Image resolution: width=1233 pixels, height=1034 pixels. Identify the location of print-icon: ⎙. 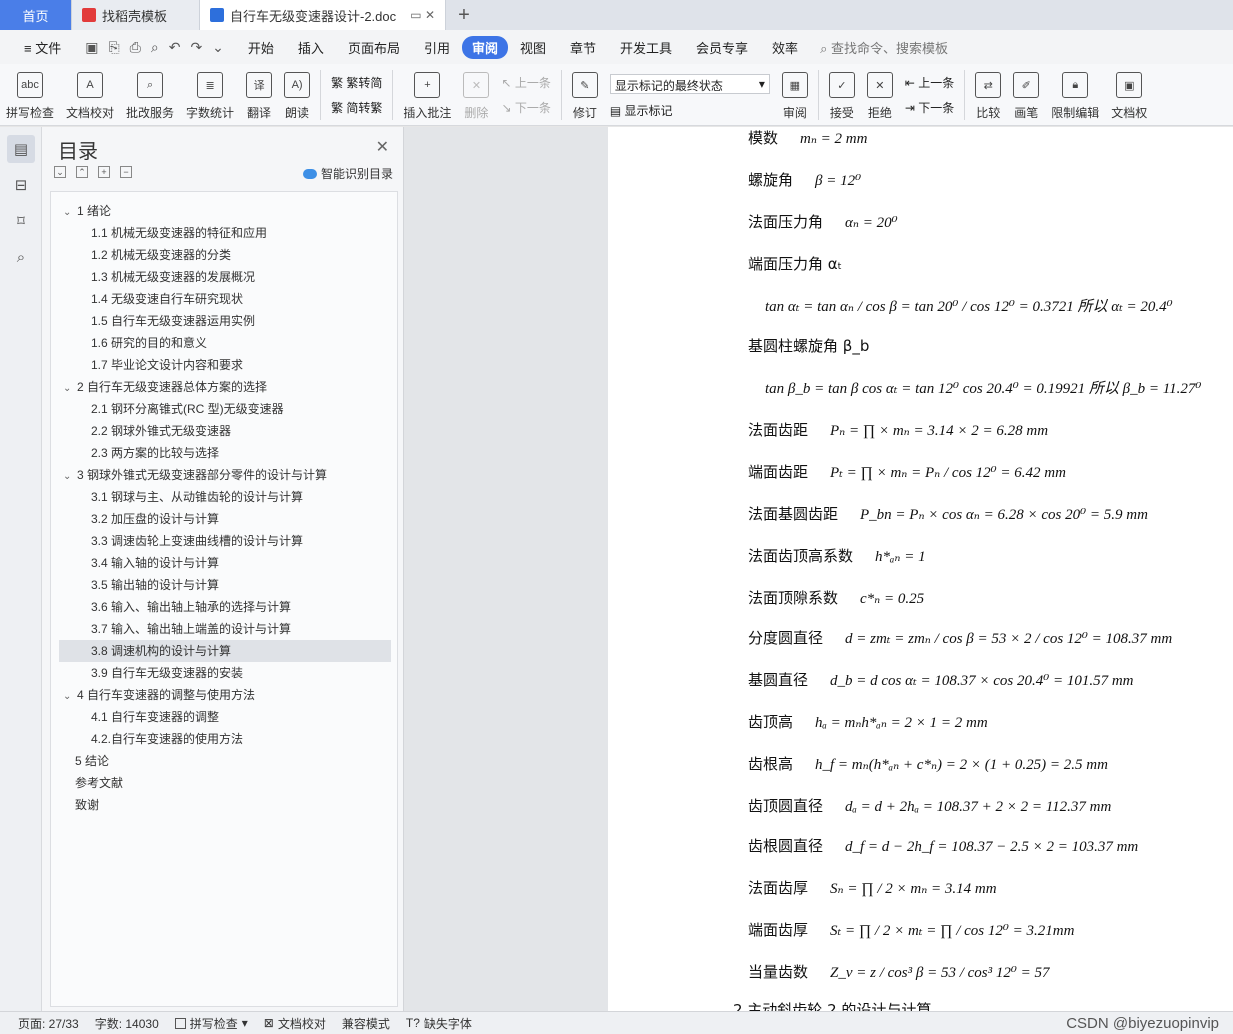
(135, 47).